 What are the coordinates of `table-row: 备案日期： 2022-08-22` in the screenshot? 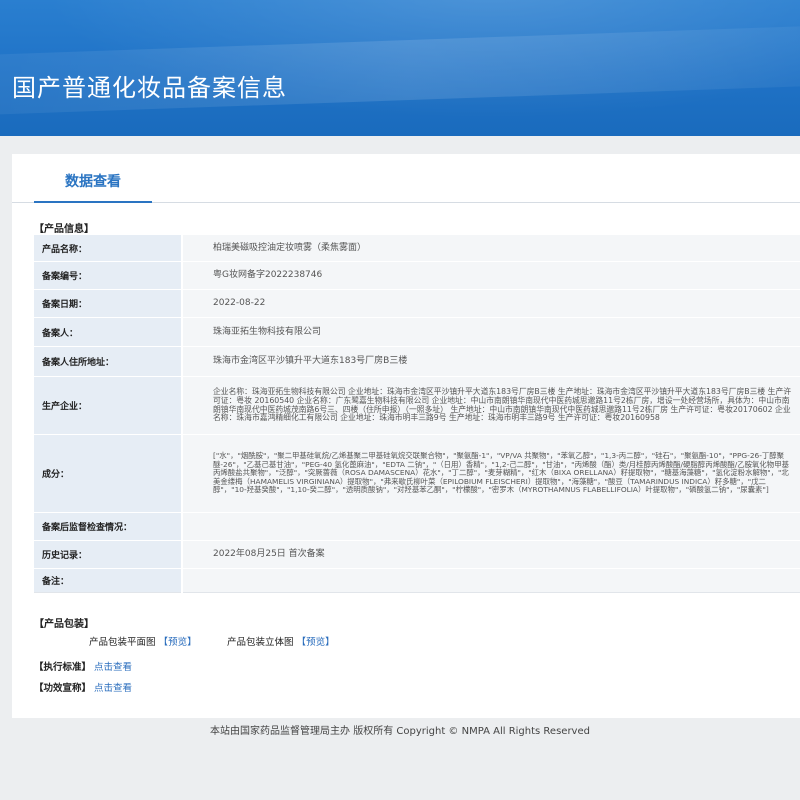 It's located at (417, 303).